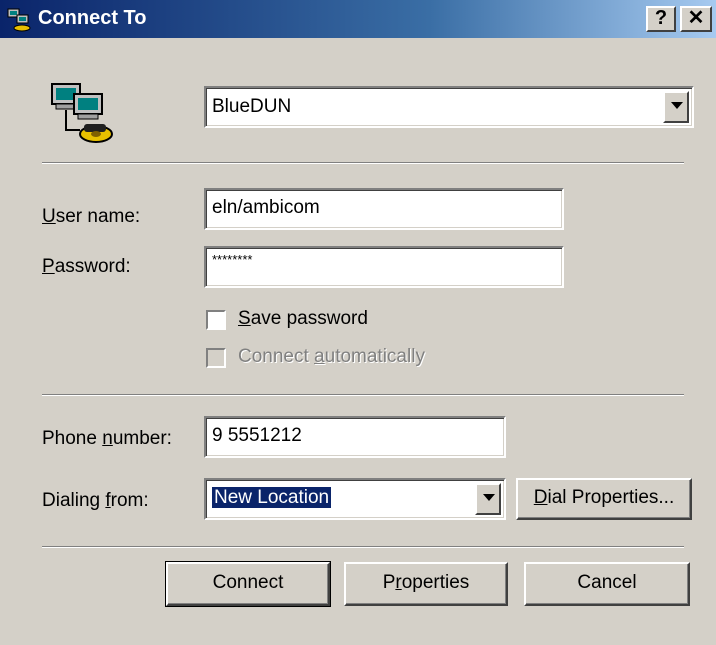 The image size is (716, 645). Describe the element at coordinates (216, 358) in the screenshot. I see `connect-automatically-box` at that location.